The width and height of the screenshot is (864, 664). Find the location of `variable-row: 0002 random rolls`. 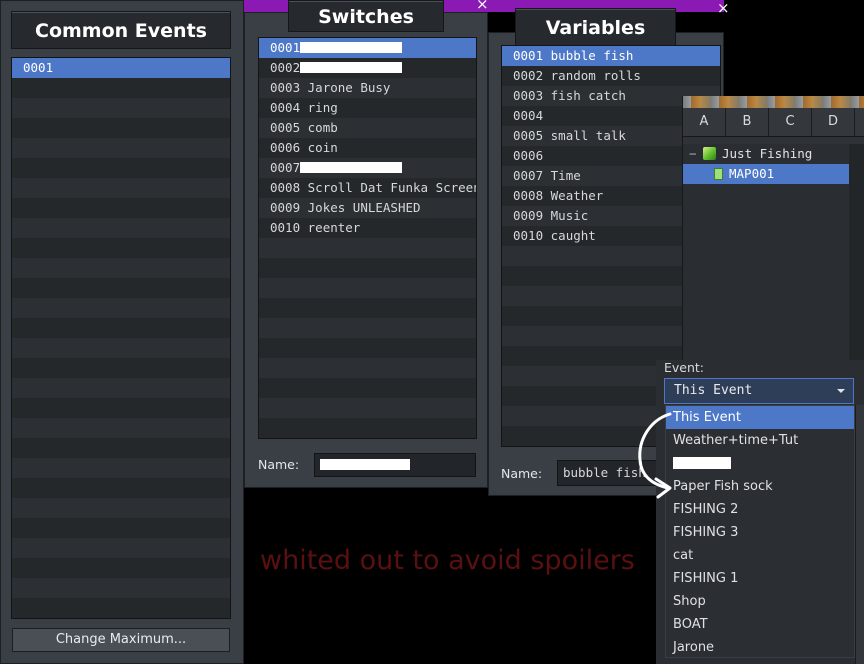

variable-row: 0002 random rolls is located at coordinates (611, 76).